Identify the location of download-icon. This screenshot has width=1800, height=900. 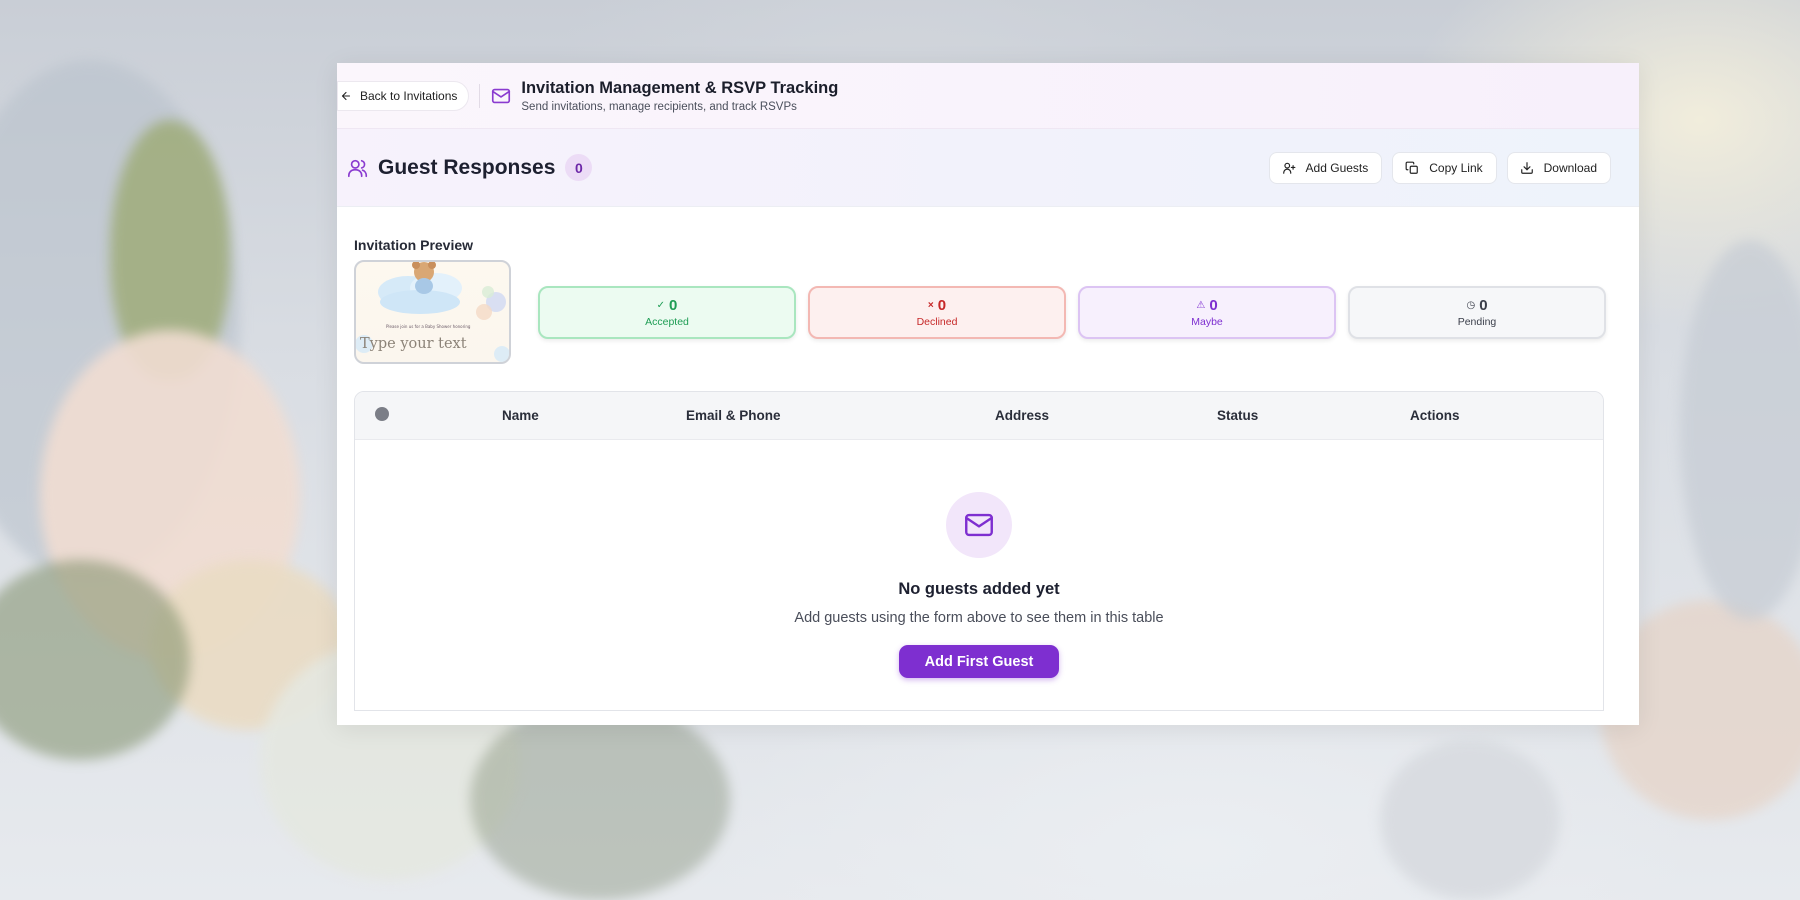
(1526, 167).